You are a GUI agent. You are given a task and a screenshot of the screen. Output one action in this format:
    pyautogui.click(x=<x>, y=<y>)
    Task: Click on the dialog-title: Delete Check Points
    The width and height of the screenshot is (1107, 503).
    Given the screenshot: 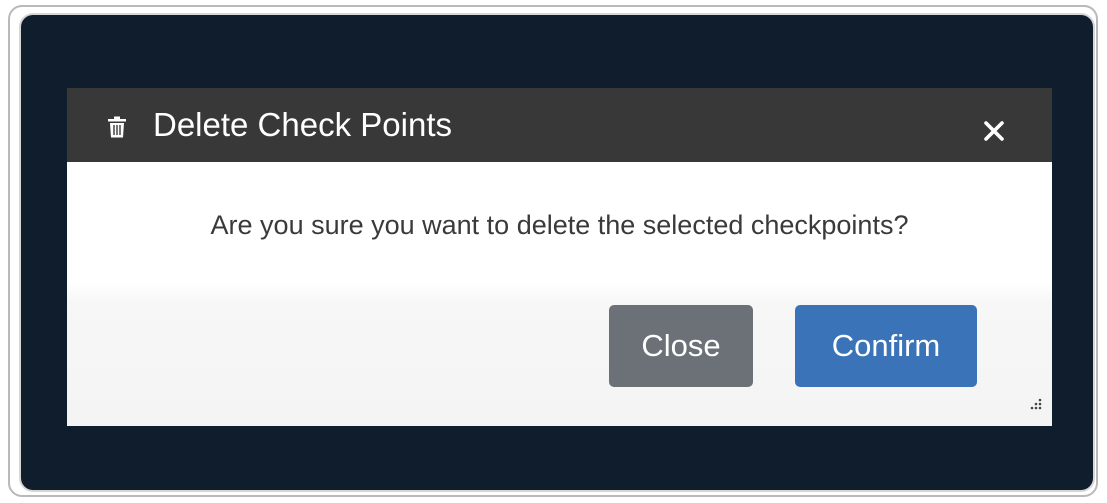 What is the action you would take?
    pyautogui.click(x=302, y=124)
    